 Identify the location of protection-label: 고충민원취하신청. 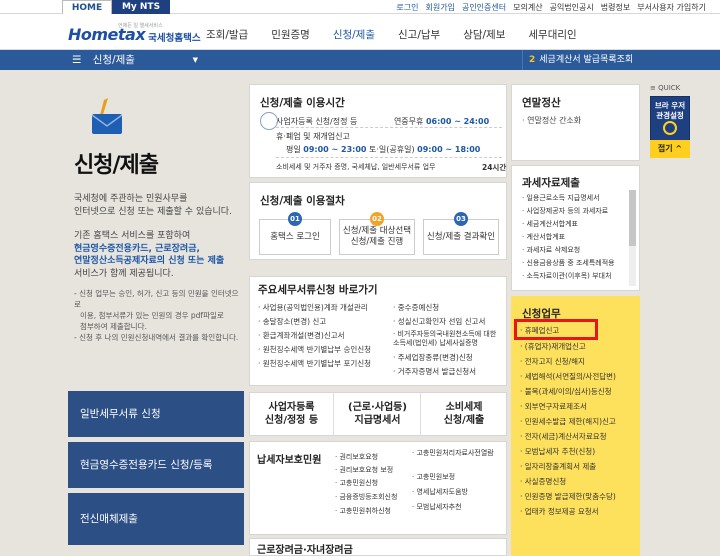
(365, 511).